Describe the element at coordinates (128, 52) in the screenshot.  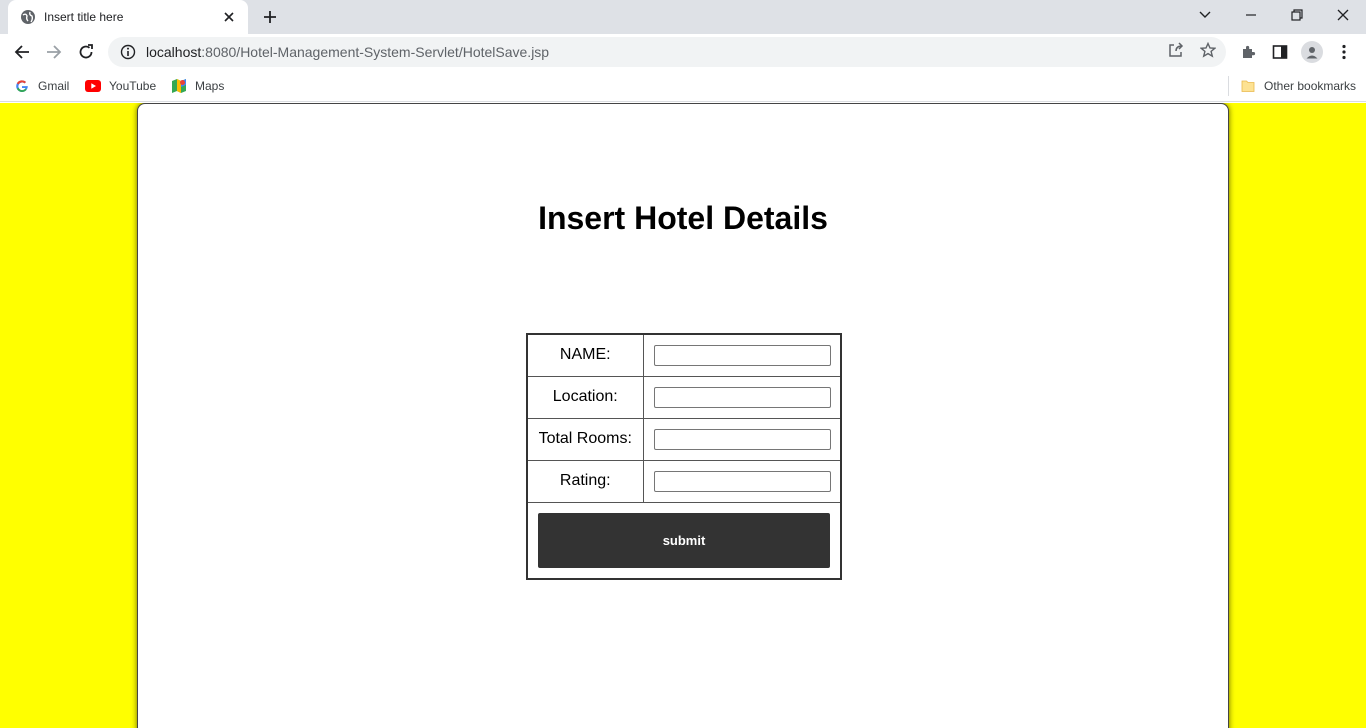
I see `info-icon` at that location.